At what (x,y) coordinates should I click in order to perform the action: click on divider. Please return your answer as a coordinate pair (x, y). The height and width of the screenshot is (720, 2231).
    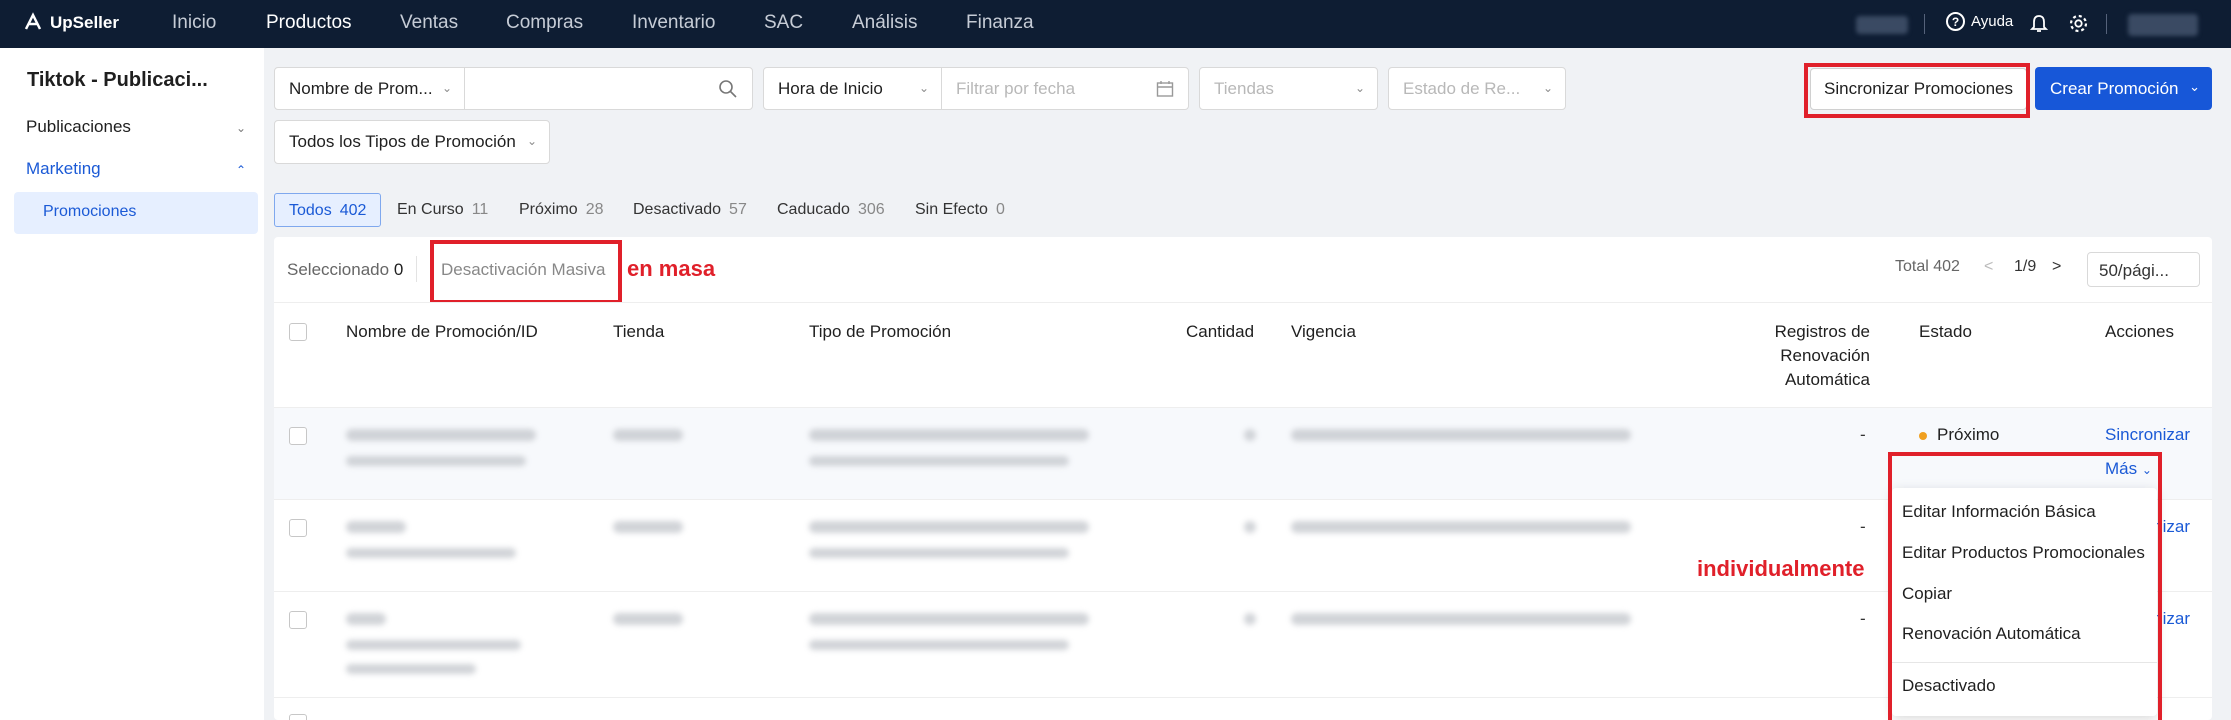
    Looking at the image, I should click on (416, 269).